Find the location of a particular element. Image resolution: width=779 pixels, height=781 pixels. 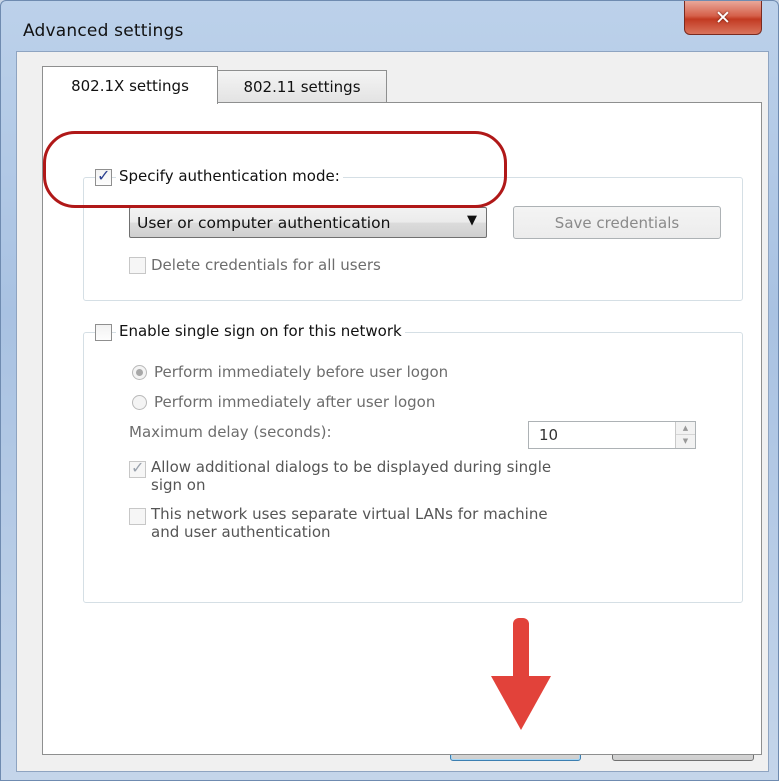

before-logon-label: Perform immediately before user logon is located at coordinates (301, 372).